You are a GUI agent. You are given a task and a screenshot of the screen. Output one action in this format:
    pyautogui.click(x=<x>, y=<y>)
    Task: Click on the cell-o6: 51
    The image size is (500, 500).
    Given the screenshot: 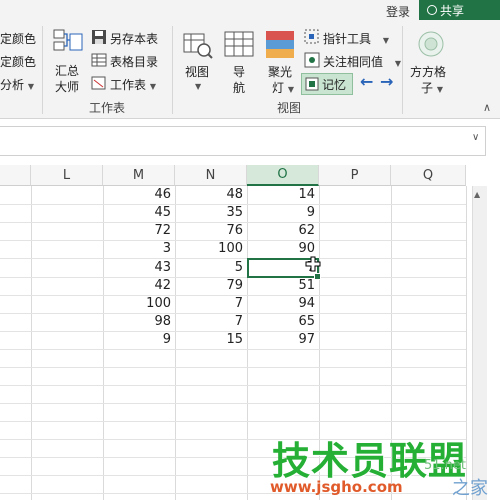 What is the action you would take?
    pyautogui.click(x=281, y=286)
    